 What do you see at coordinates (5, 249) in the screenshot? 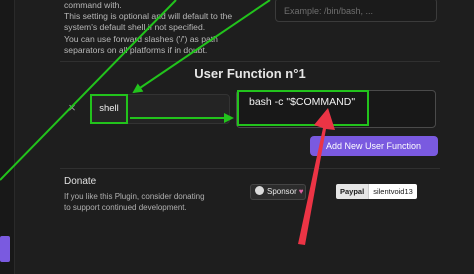
I see `sidebar-active-indicator` at bounding box center [5, 249].